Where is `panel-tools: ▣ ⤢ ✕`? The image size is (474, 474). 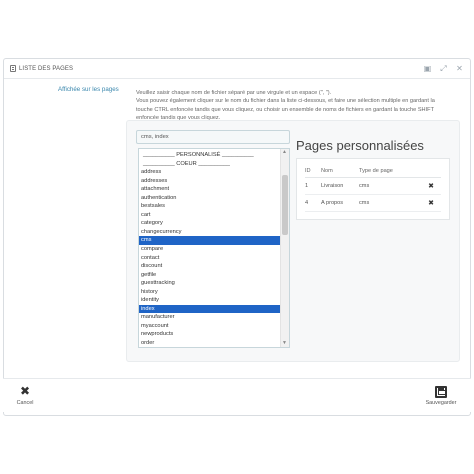 panel-tools: ▣ ⤢ ✕ is located at coordinates (443, 68).